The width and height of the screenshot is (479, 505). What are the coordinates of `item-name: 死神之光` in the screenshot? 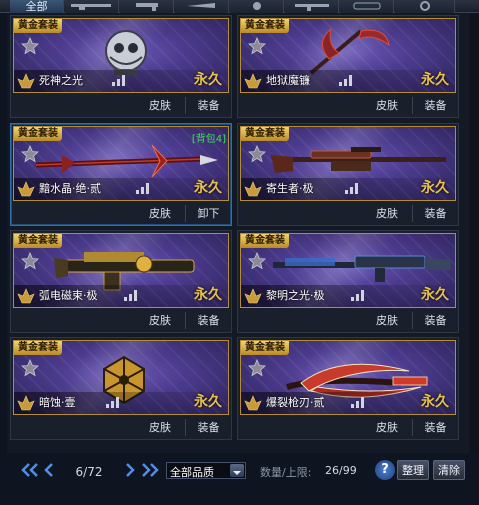 It's located at (61, 80).